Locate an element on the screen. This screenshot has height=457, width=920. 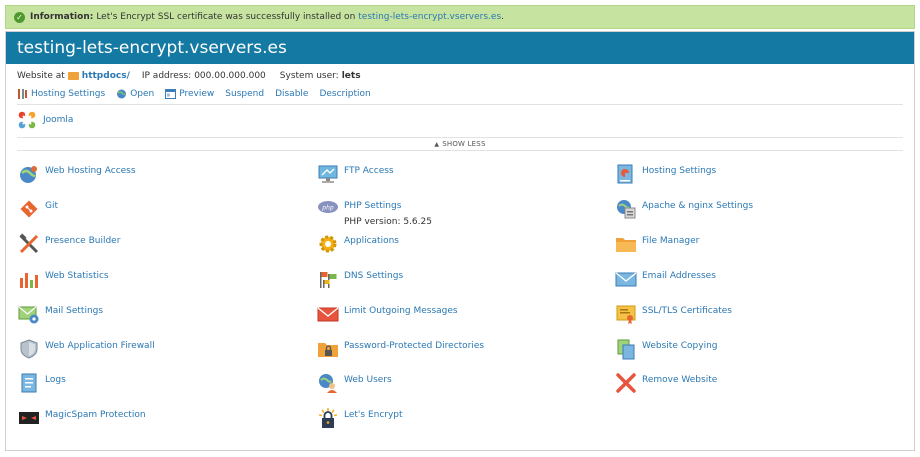
shield-icon is located at coordinates (29, 349).